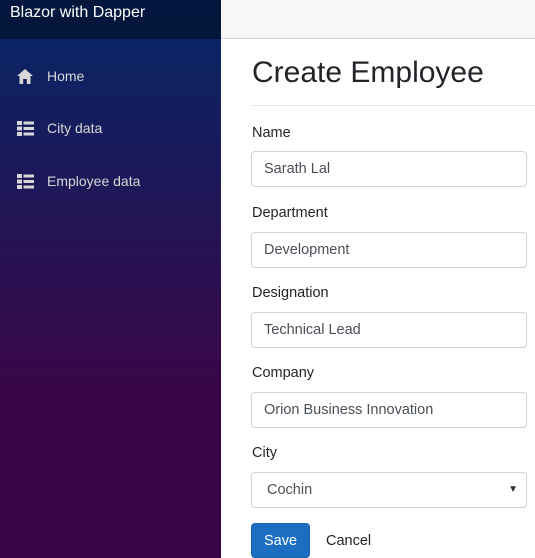  What do you see at coordinates (389, 330) in the screenshot?
I see `designation-input` at bounding box center [389, 330].